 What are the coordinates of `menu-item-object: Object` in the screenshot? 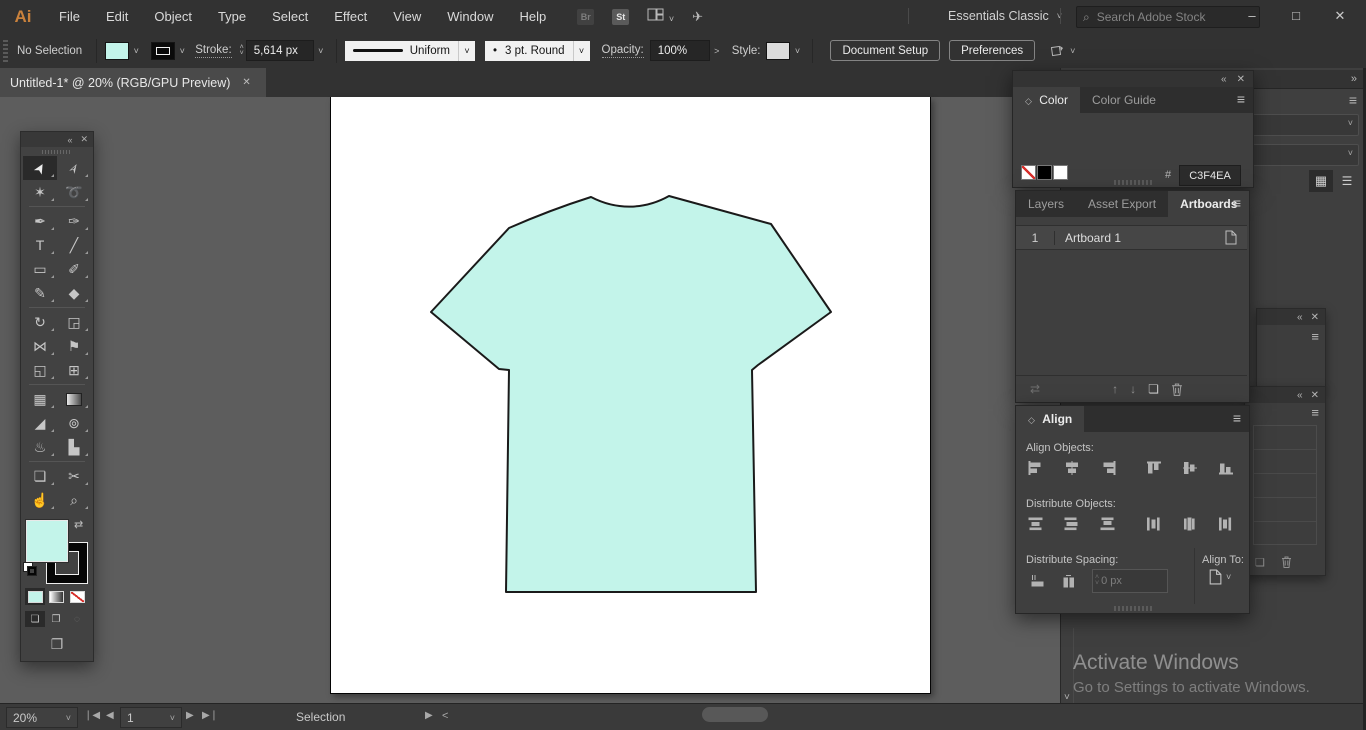 It's located at (173, 16).